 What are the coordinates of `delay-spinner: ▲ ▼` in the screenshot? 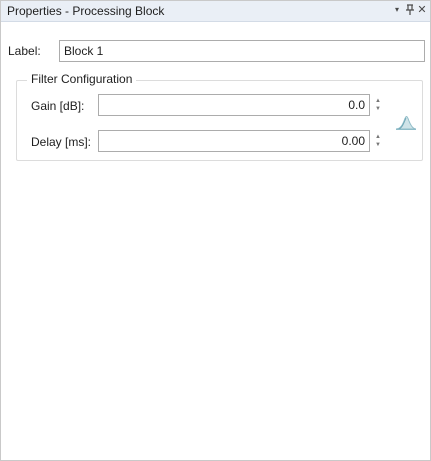 It's located at (378, 141).